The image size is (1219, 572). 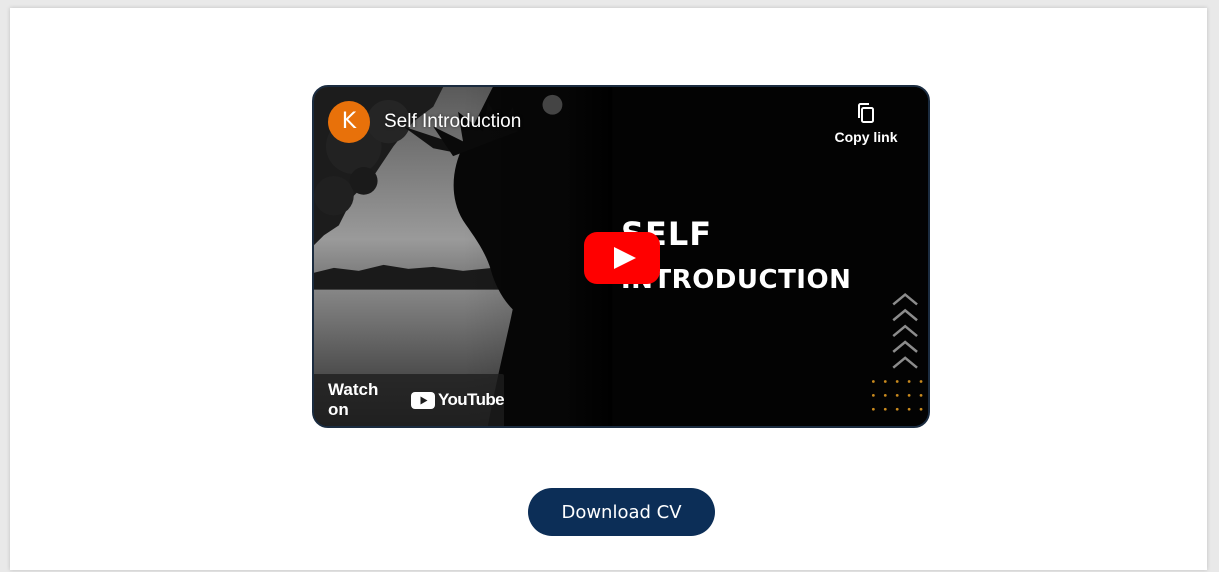 I want to click on youtube-wordmark: YouTube, so click(x=471, y=399).